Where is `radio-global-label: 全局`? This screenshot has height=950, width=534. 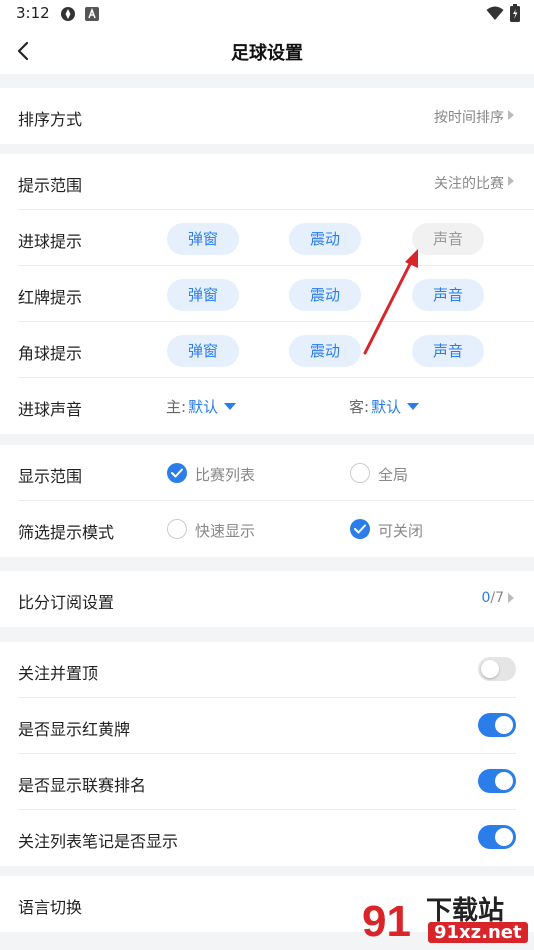
radio-global-label: 全局 is located at coordinates (393, 475).